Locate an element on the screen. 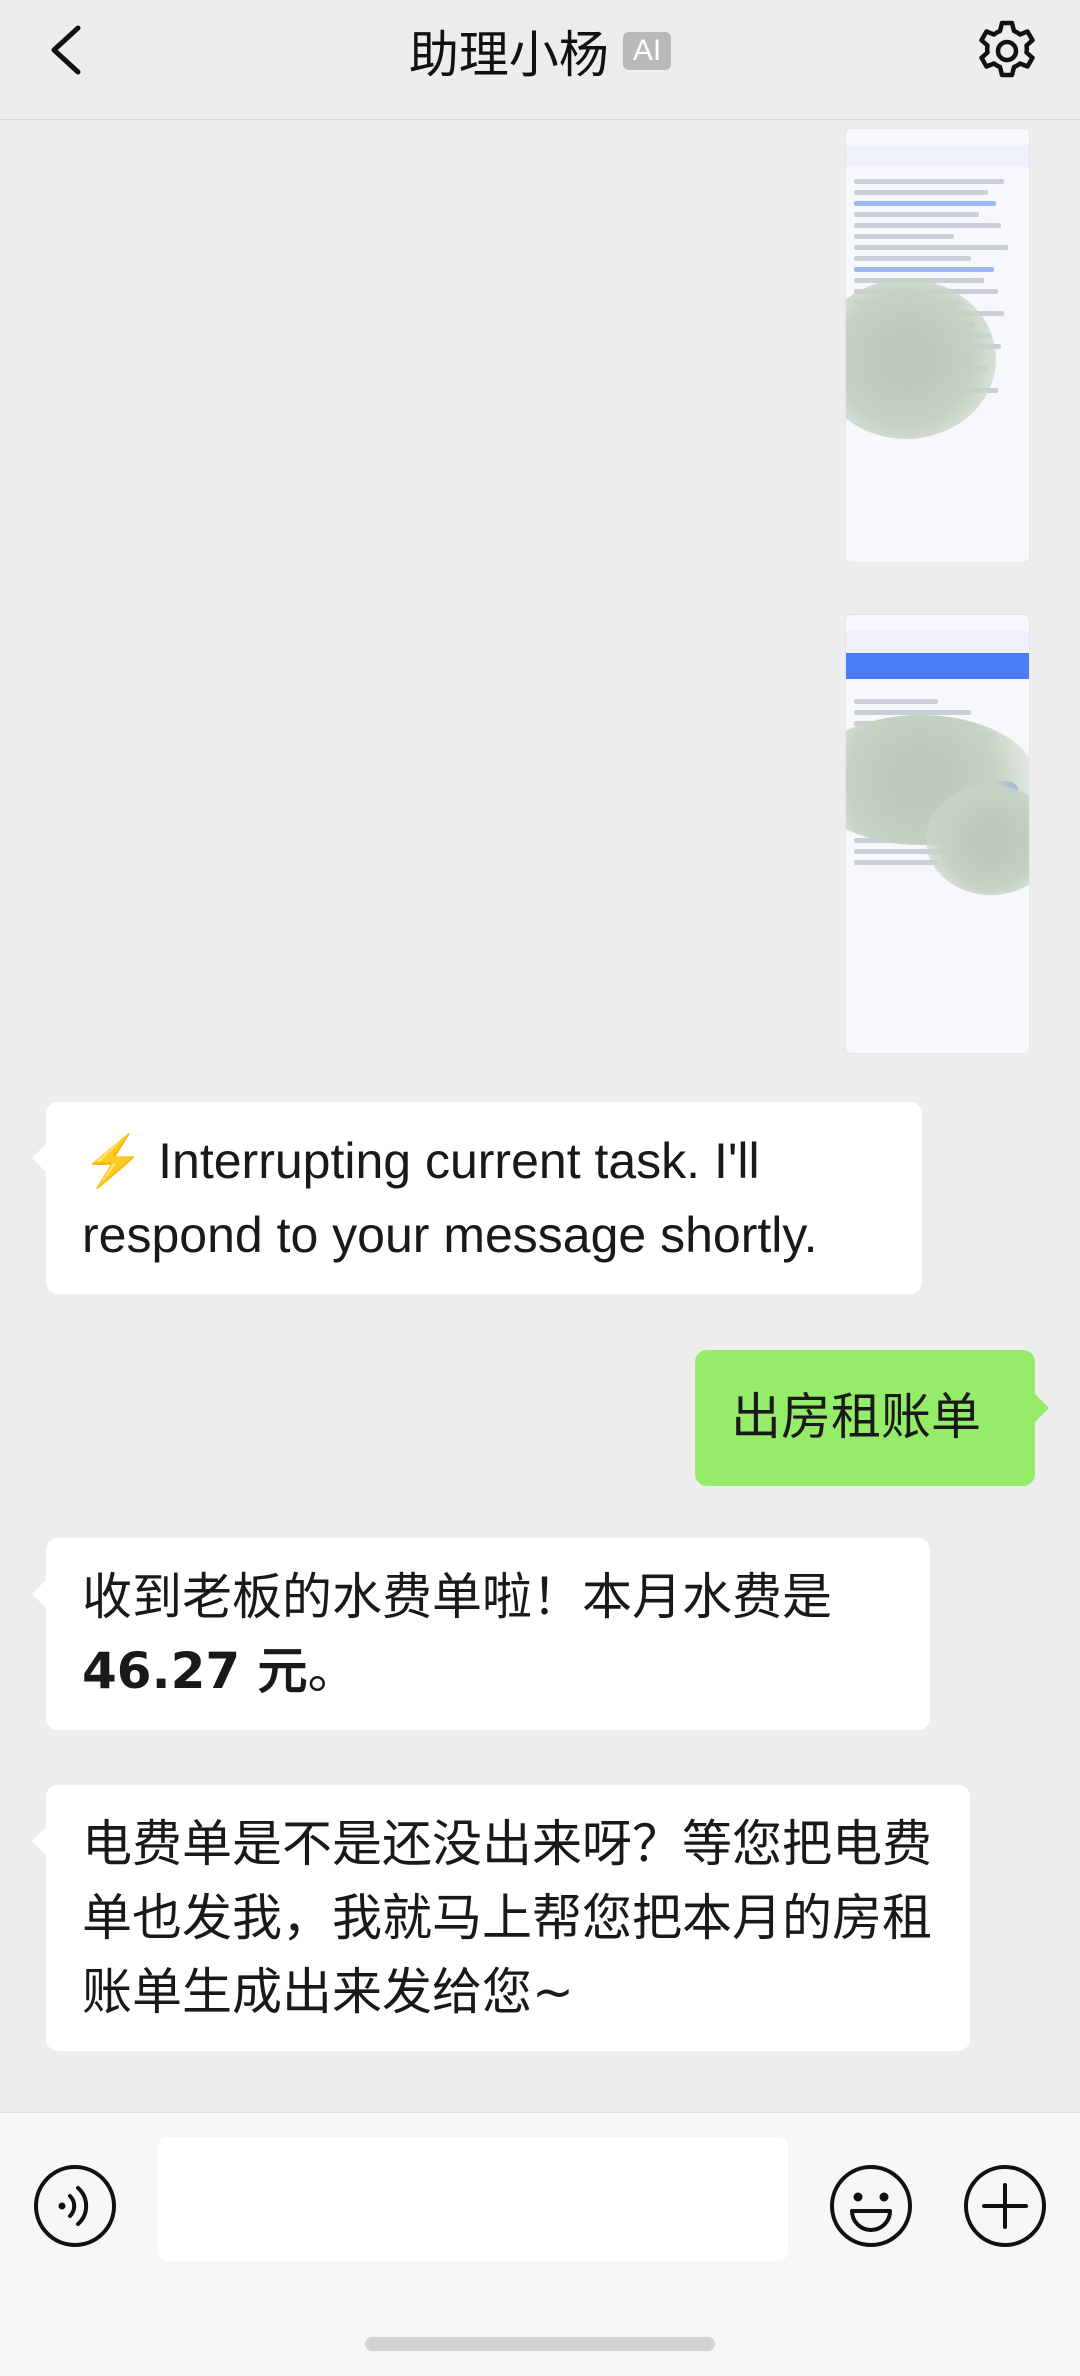 The height and width of the screenshot is (2376, 1080). user-message: 出房租账单 is located at coordinates (872, 1418).